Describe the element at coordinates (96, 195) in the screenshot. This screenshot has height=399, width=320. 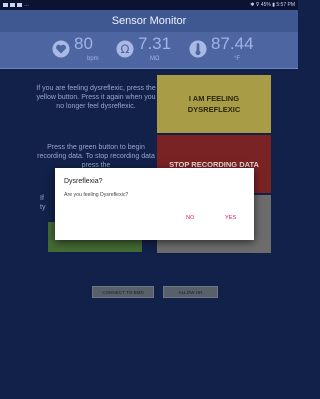
I see `dialog-message: Are you feeling Dysreflexic?` at that location.